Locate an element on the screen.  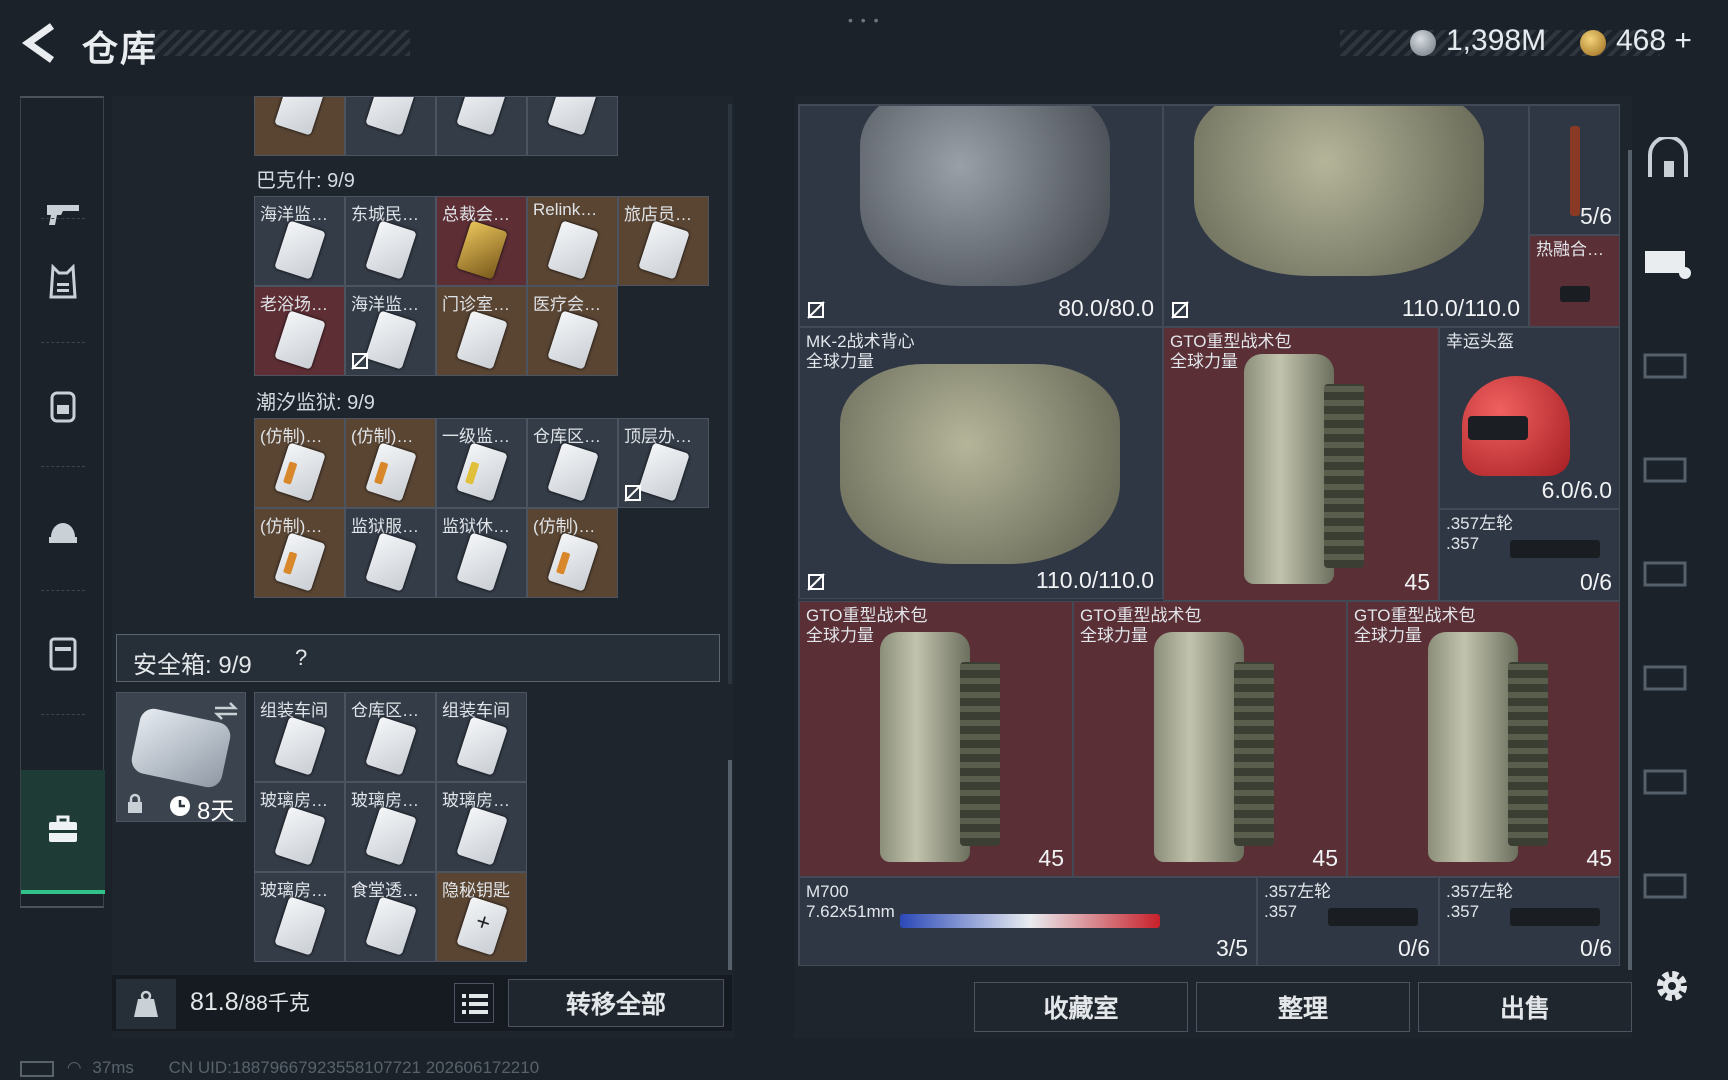
helmet-item: 幸运头盔 6.0/6.0 is located at coordinates (1529, 418).